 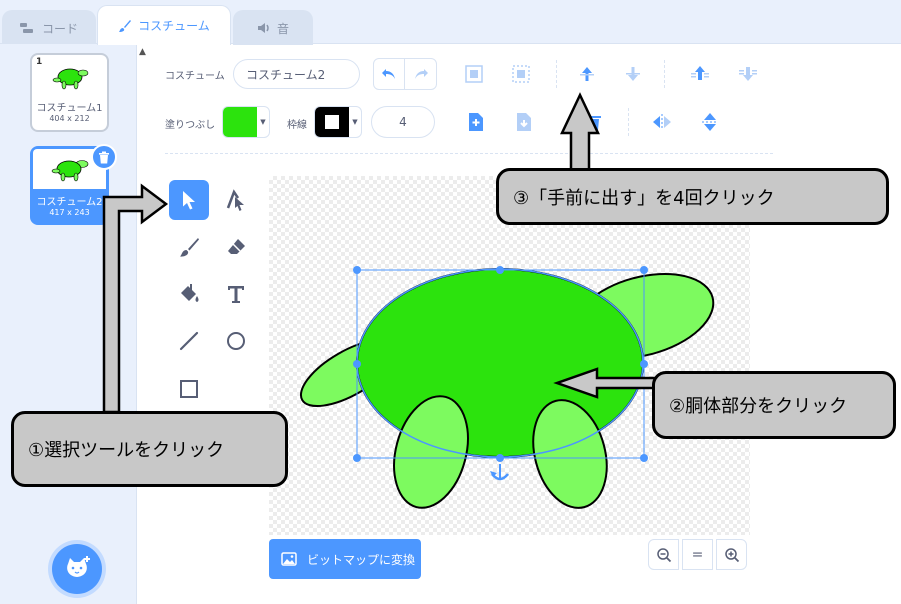 I want to click on callout-step-3: ③「手前に出す」を4回クリック, so click(x=692, y=196).